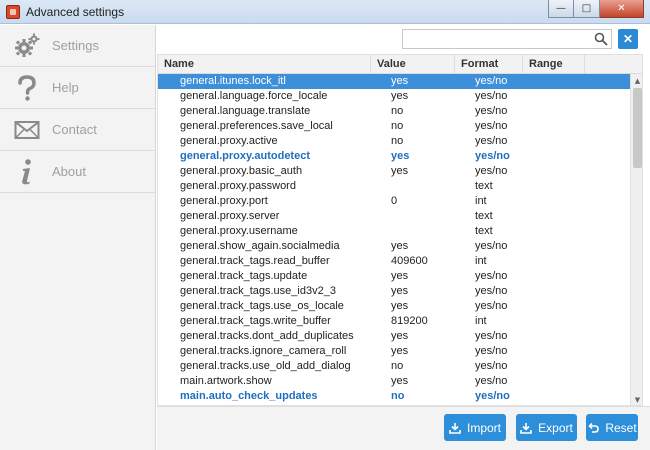 This screenshot has height=450, width=650. What do you see at coordinates (258, 291) in the screenshot?
I see `cell-name: general.track_tags.use_id3v2_3` at bounding box center [258, 291].